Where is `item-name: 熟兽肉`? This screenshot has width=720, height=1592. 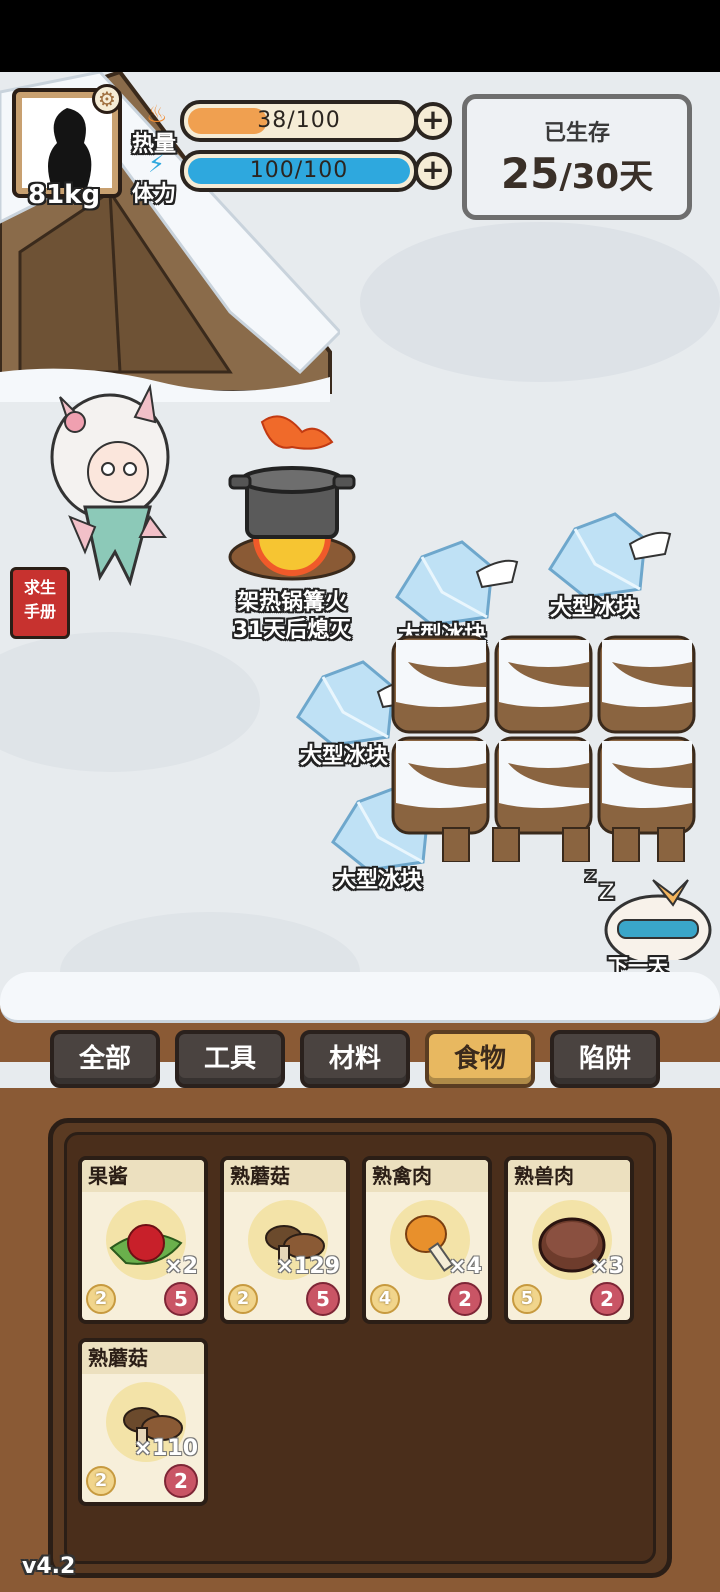
item-name: 熟兽肉 is located at coordinates (569, 1176).